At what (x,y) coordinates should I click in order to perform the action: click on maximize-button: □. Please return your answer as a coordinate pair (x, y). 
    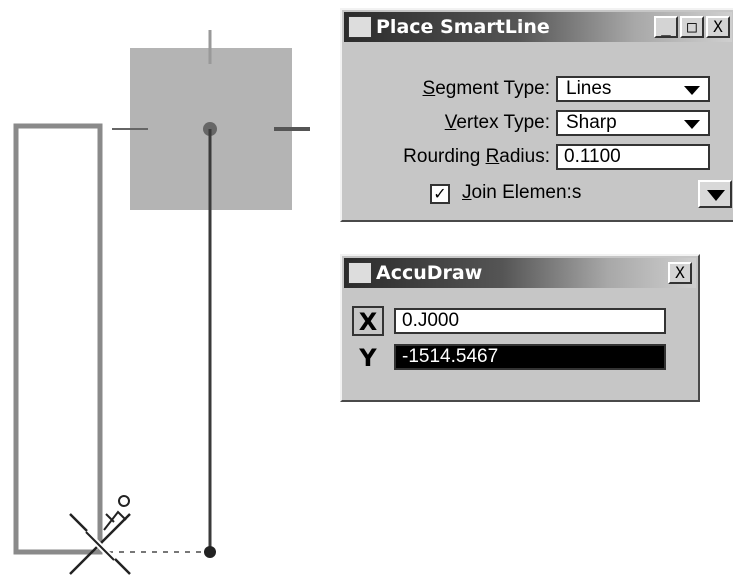
    Looking at the image, I should click on (692, 27).